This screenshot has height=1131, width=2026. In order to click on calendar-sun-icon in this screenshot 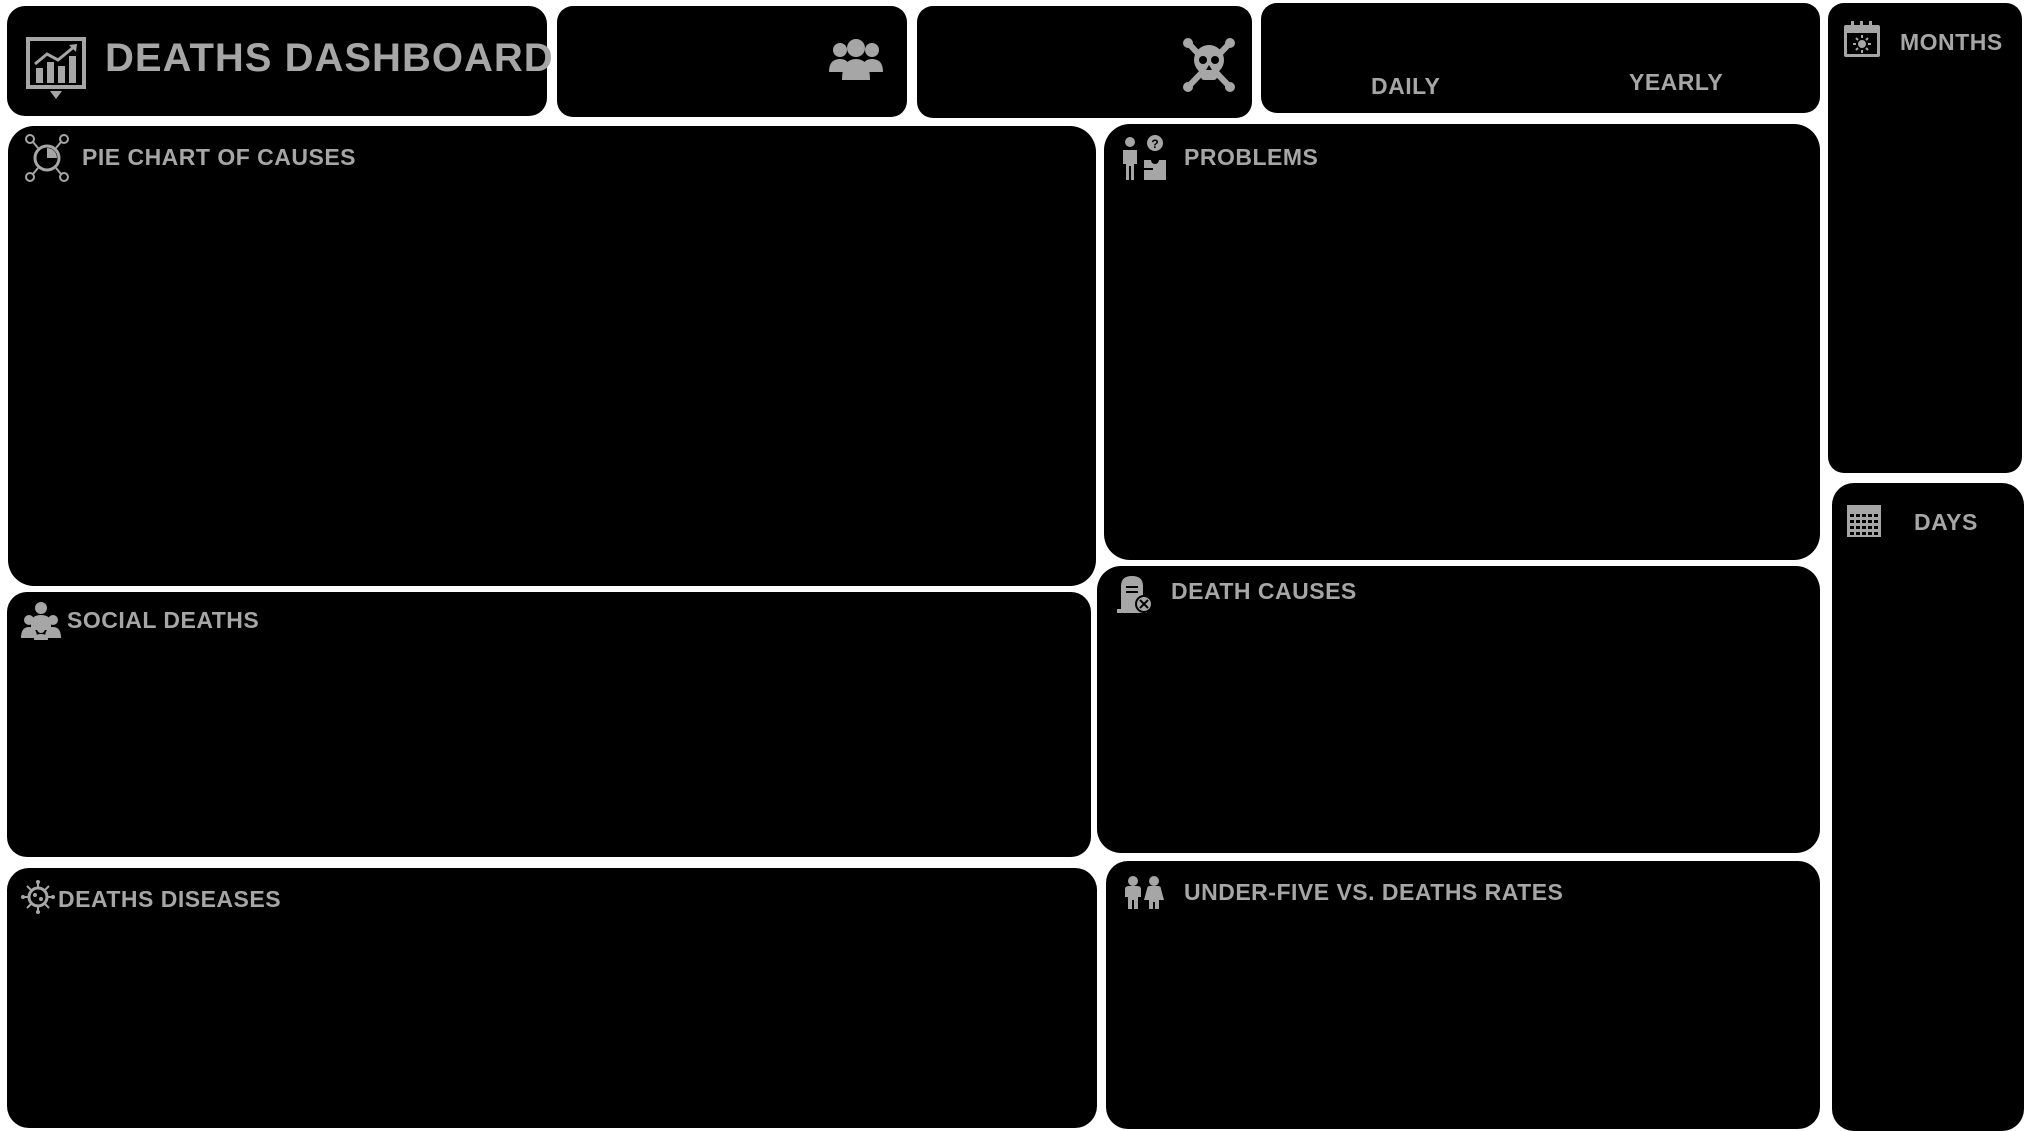, I will do `click(1862, 40)`.